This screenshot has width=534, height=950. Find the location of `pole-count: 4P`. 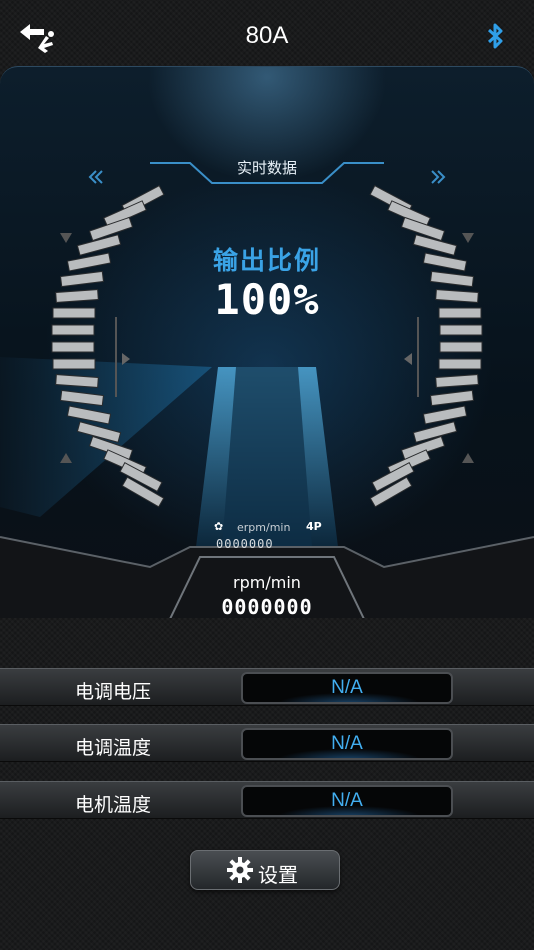

pole-count: 4P is located at coordinates (314, 526).